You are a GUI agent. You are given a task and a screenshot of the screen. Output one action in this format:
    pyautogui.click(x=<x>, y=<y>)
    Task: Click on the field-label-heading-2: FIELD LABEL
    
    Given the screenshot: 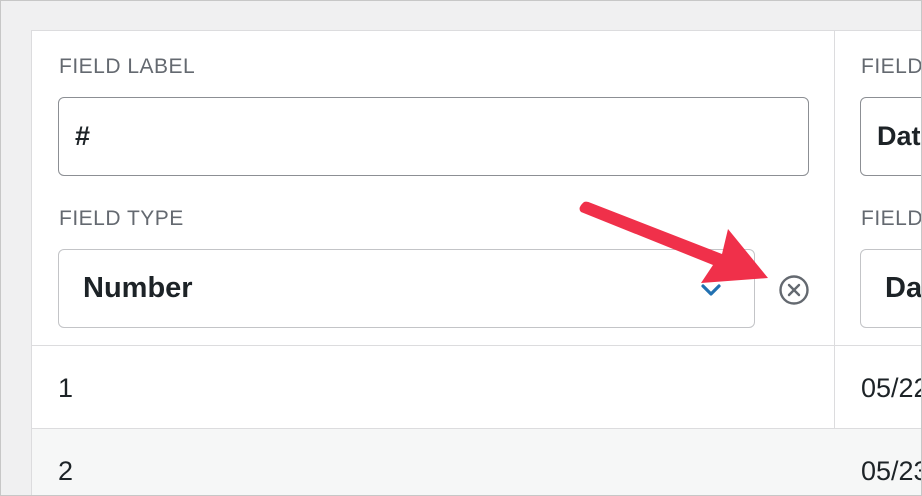 What is the action you would take?
    pyautogui.click(x=891, y=66)
    